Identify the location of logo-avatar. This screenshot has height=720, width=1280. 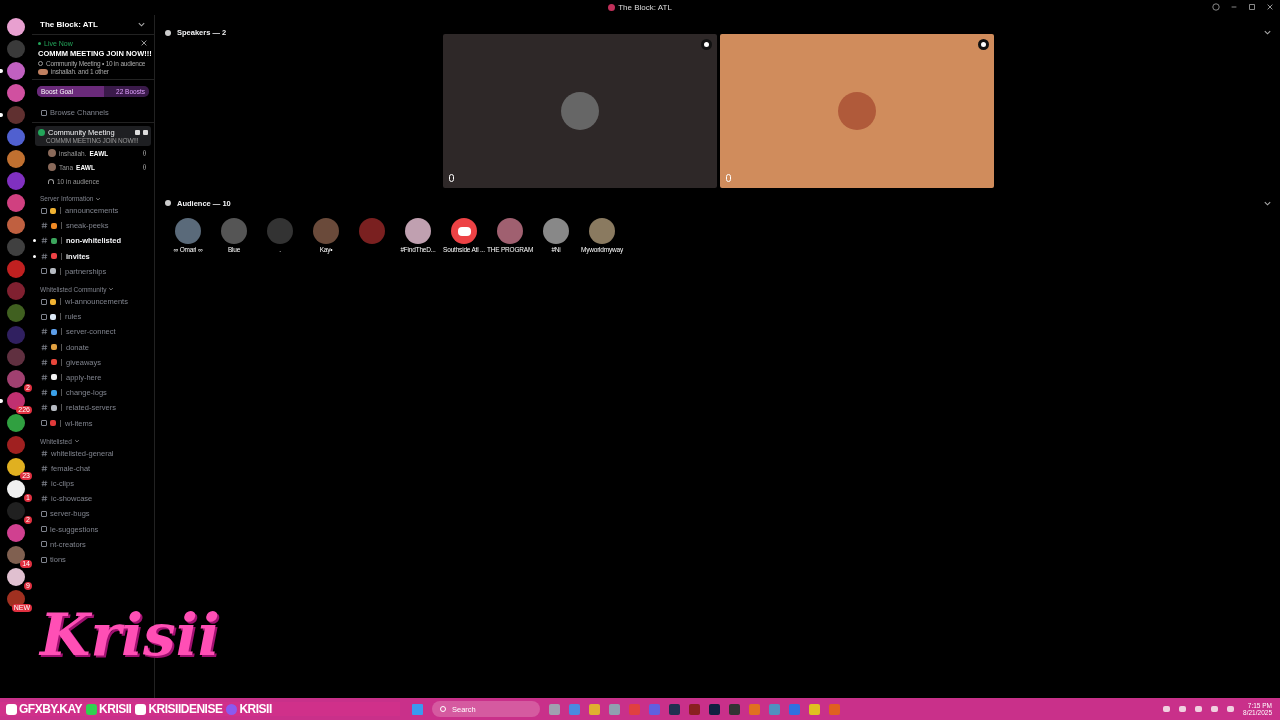
(464, 231).